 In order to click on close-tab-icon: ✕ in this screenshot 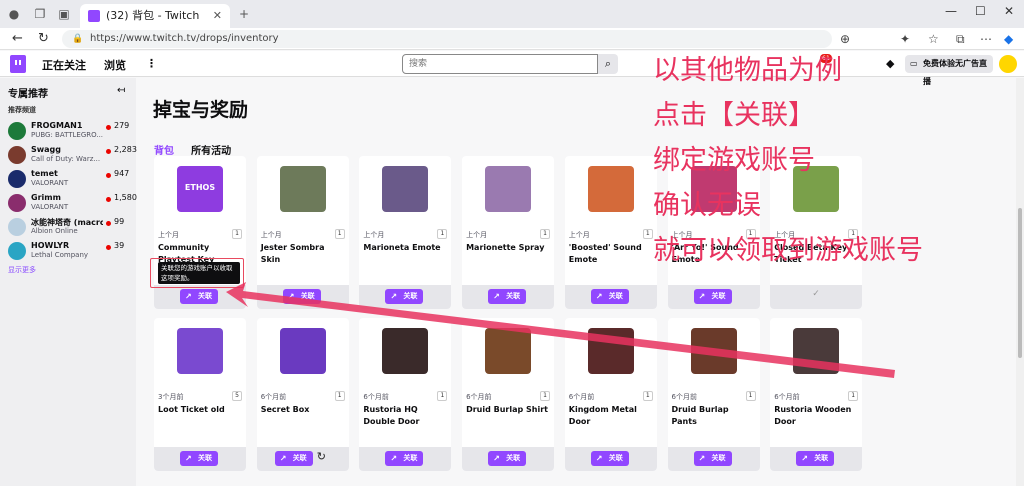, I will do `click(217, 16)`.